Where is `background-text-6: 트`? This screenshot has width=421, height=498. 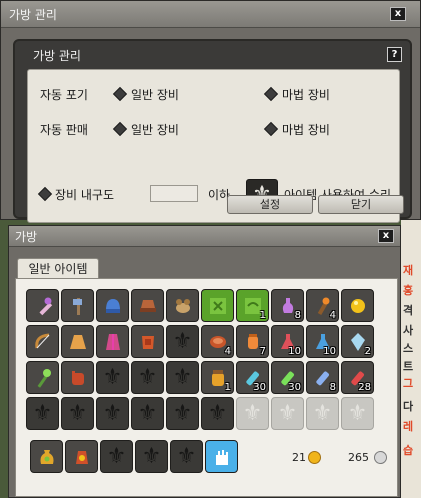 background-text-6: 트 is located at coordinates (408, 366).